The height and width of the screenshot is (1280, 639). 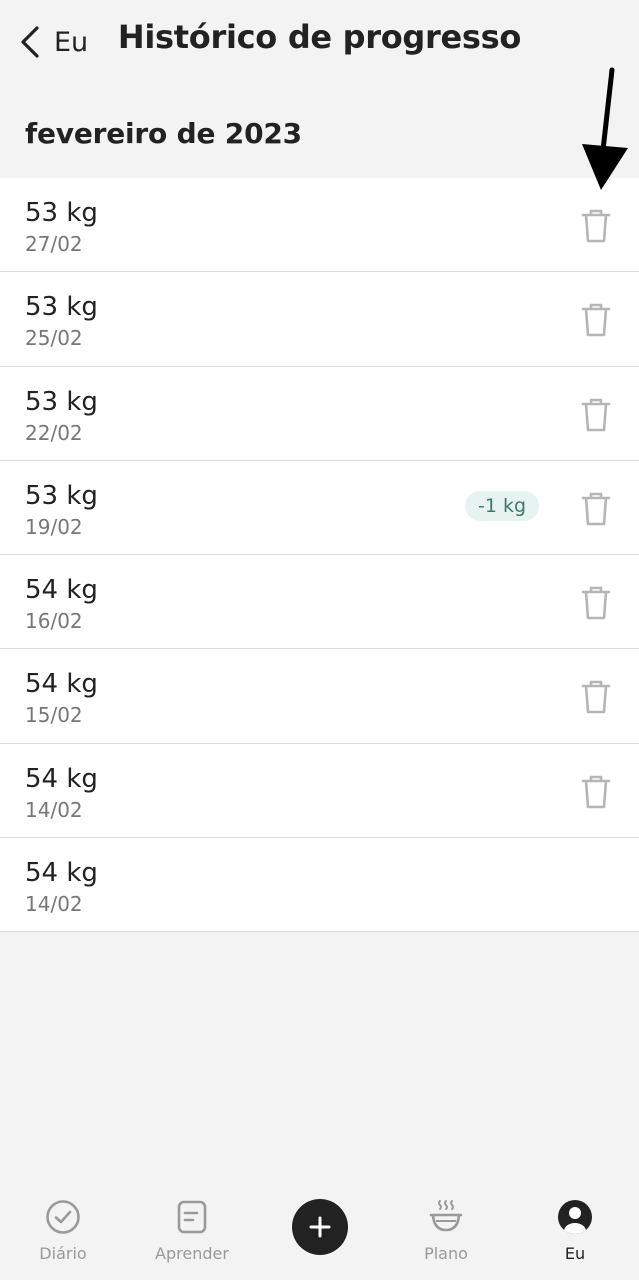 I want to click on entry-date: 15/02, so click(x=54, y=715).